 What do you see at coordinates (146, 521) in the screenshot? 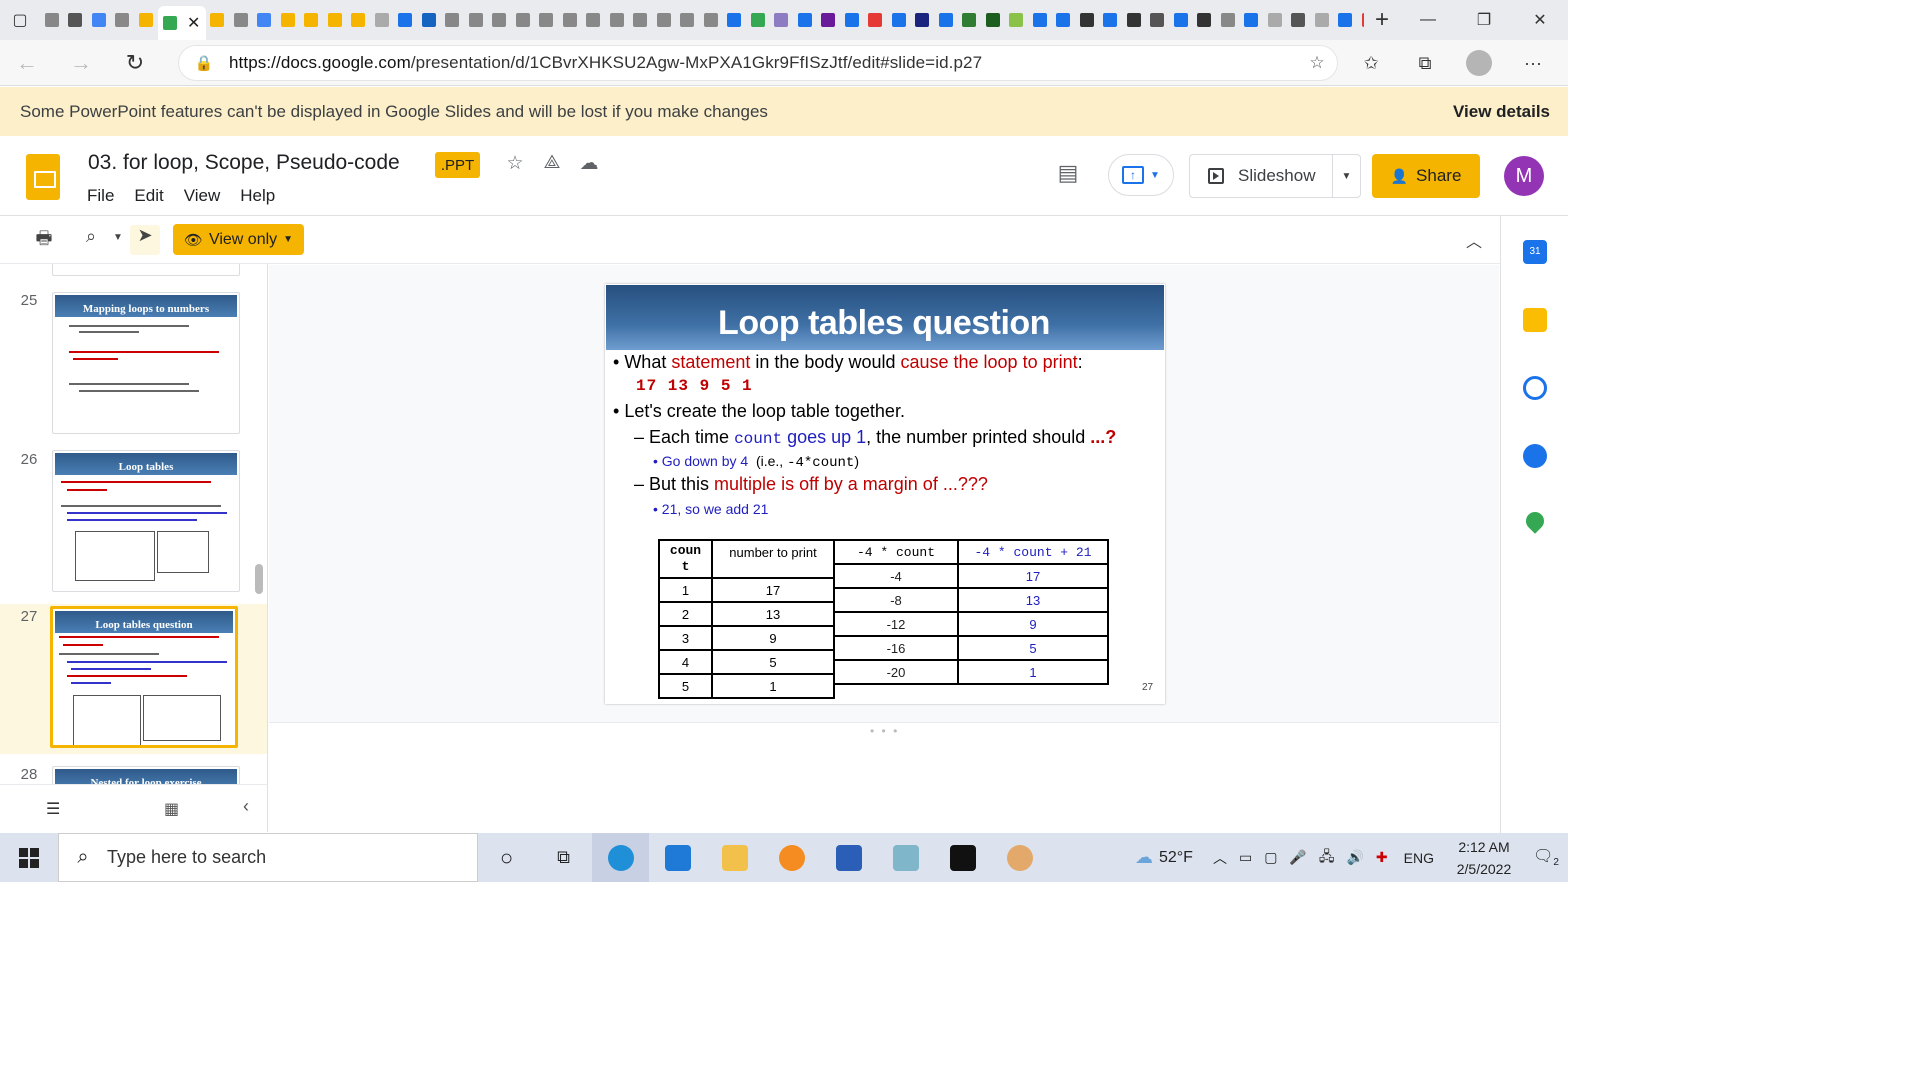
I see `slide-thumbnail-26: Loop tables` at bounding box center [146, 521].